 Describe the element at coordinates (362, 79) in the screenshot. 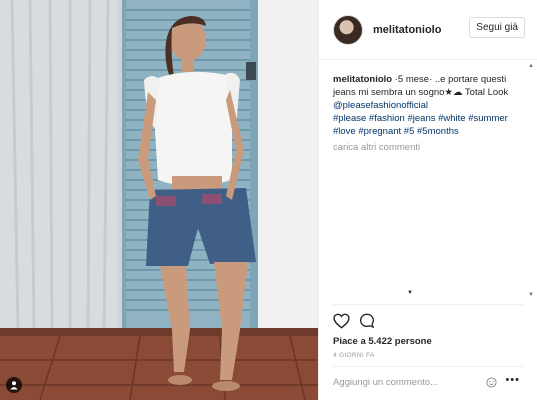

I see `caption-username: melitatoniolo` at that location.